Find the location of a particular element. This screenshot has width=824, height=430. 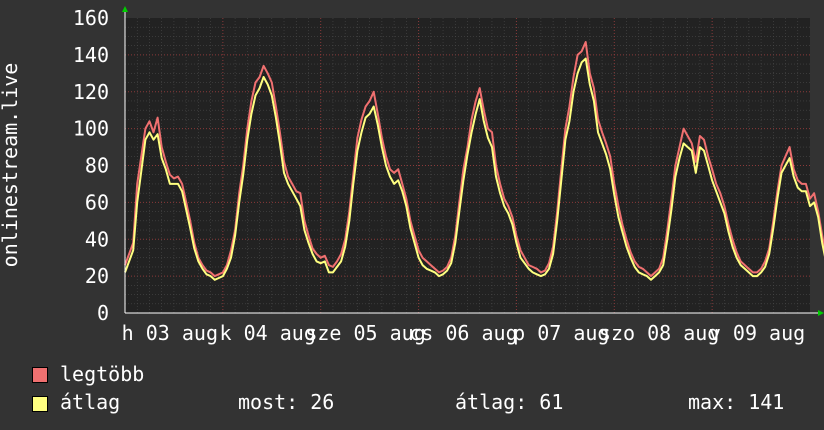

y-tick-label: 80 is located at coordinates (97, 166).